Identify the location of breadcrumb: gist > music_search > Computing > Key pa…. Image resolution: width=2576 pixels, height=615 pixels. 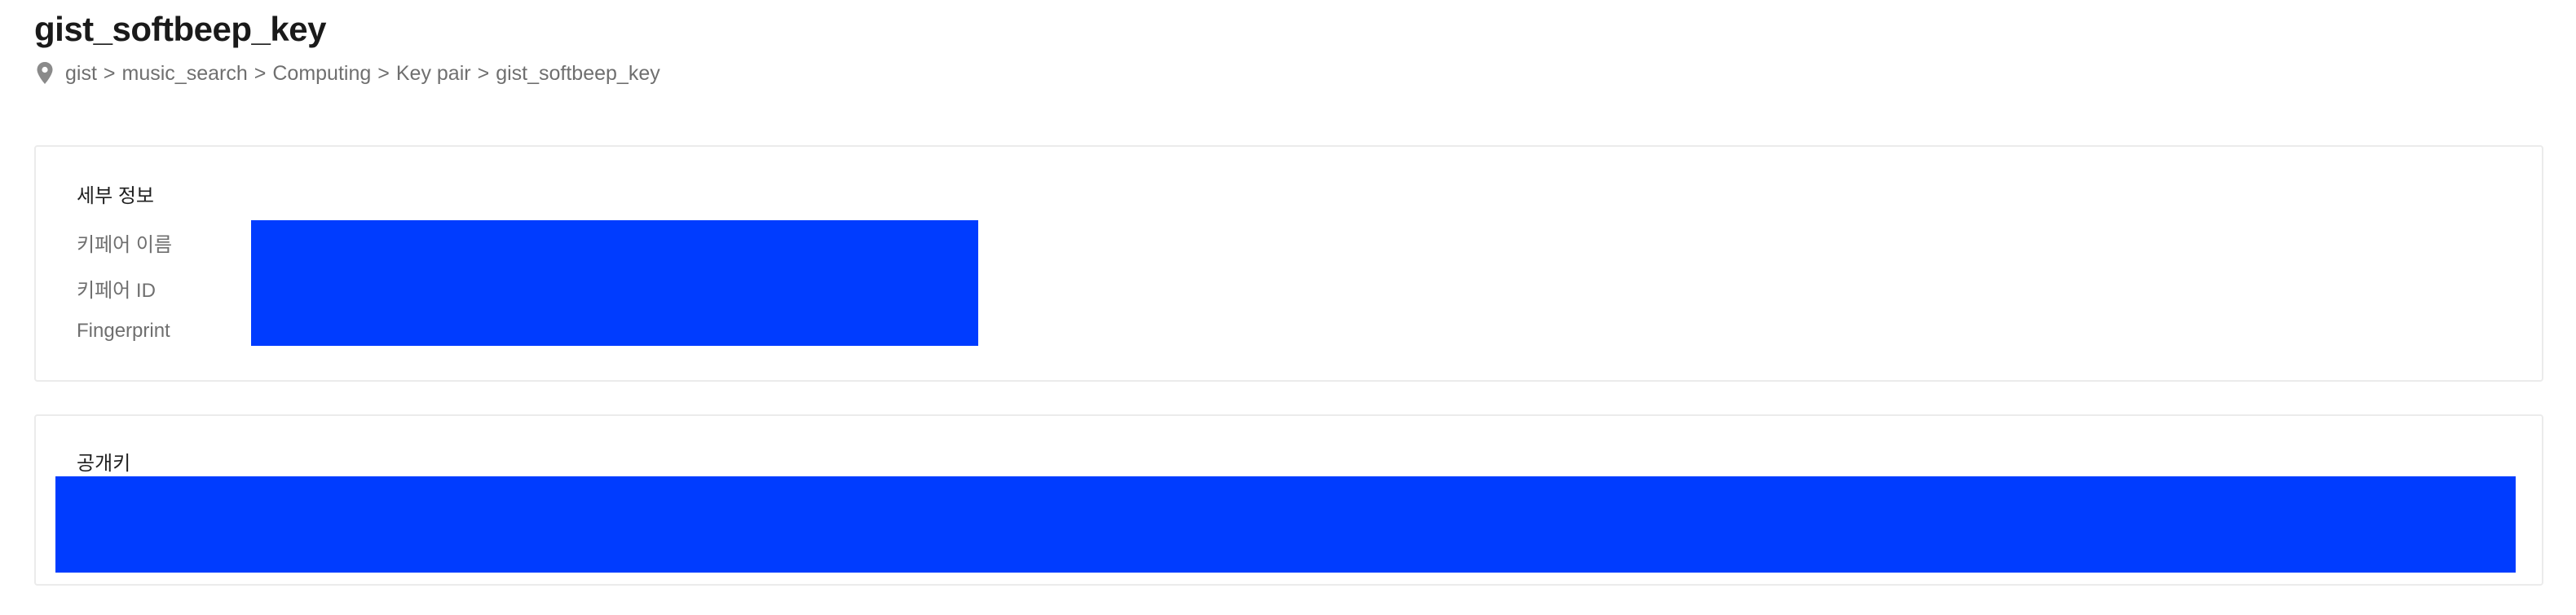
(348, 73).